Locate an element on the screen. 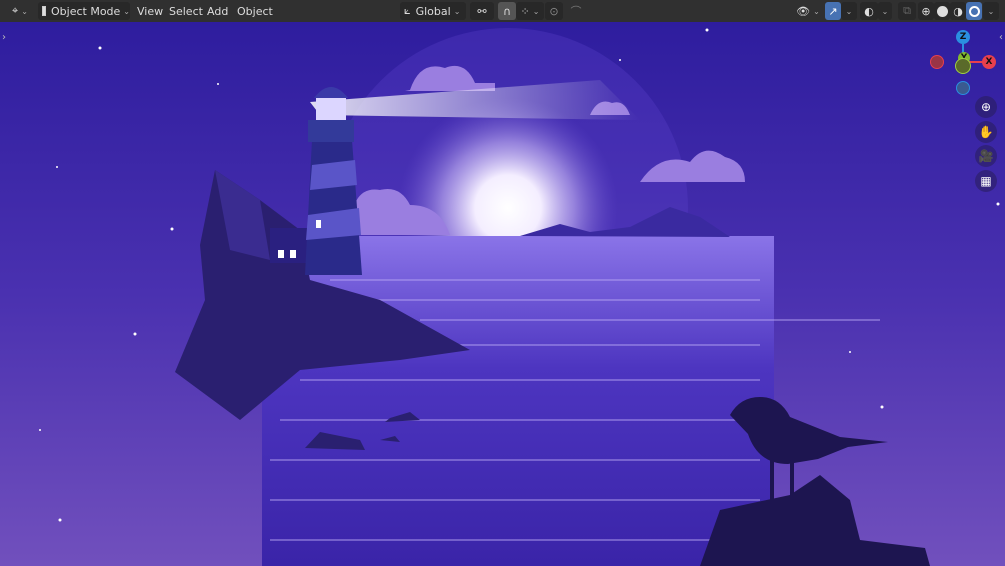 The image size is (1005, 566). visibility-icon: 👁 is located at coordinates (803, 11).